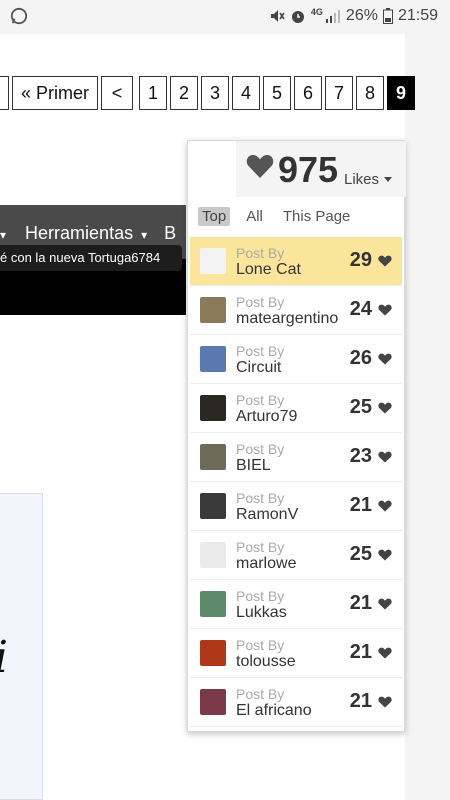 The width and height of the screenshot is (450, 800). I want to click on nav-item-herramientas: Herramientas ▾, so click(89, 233).